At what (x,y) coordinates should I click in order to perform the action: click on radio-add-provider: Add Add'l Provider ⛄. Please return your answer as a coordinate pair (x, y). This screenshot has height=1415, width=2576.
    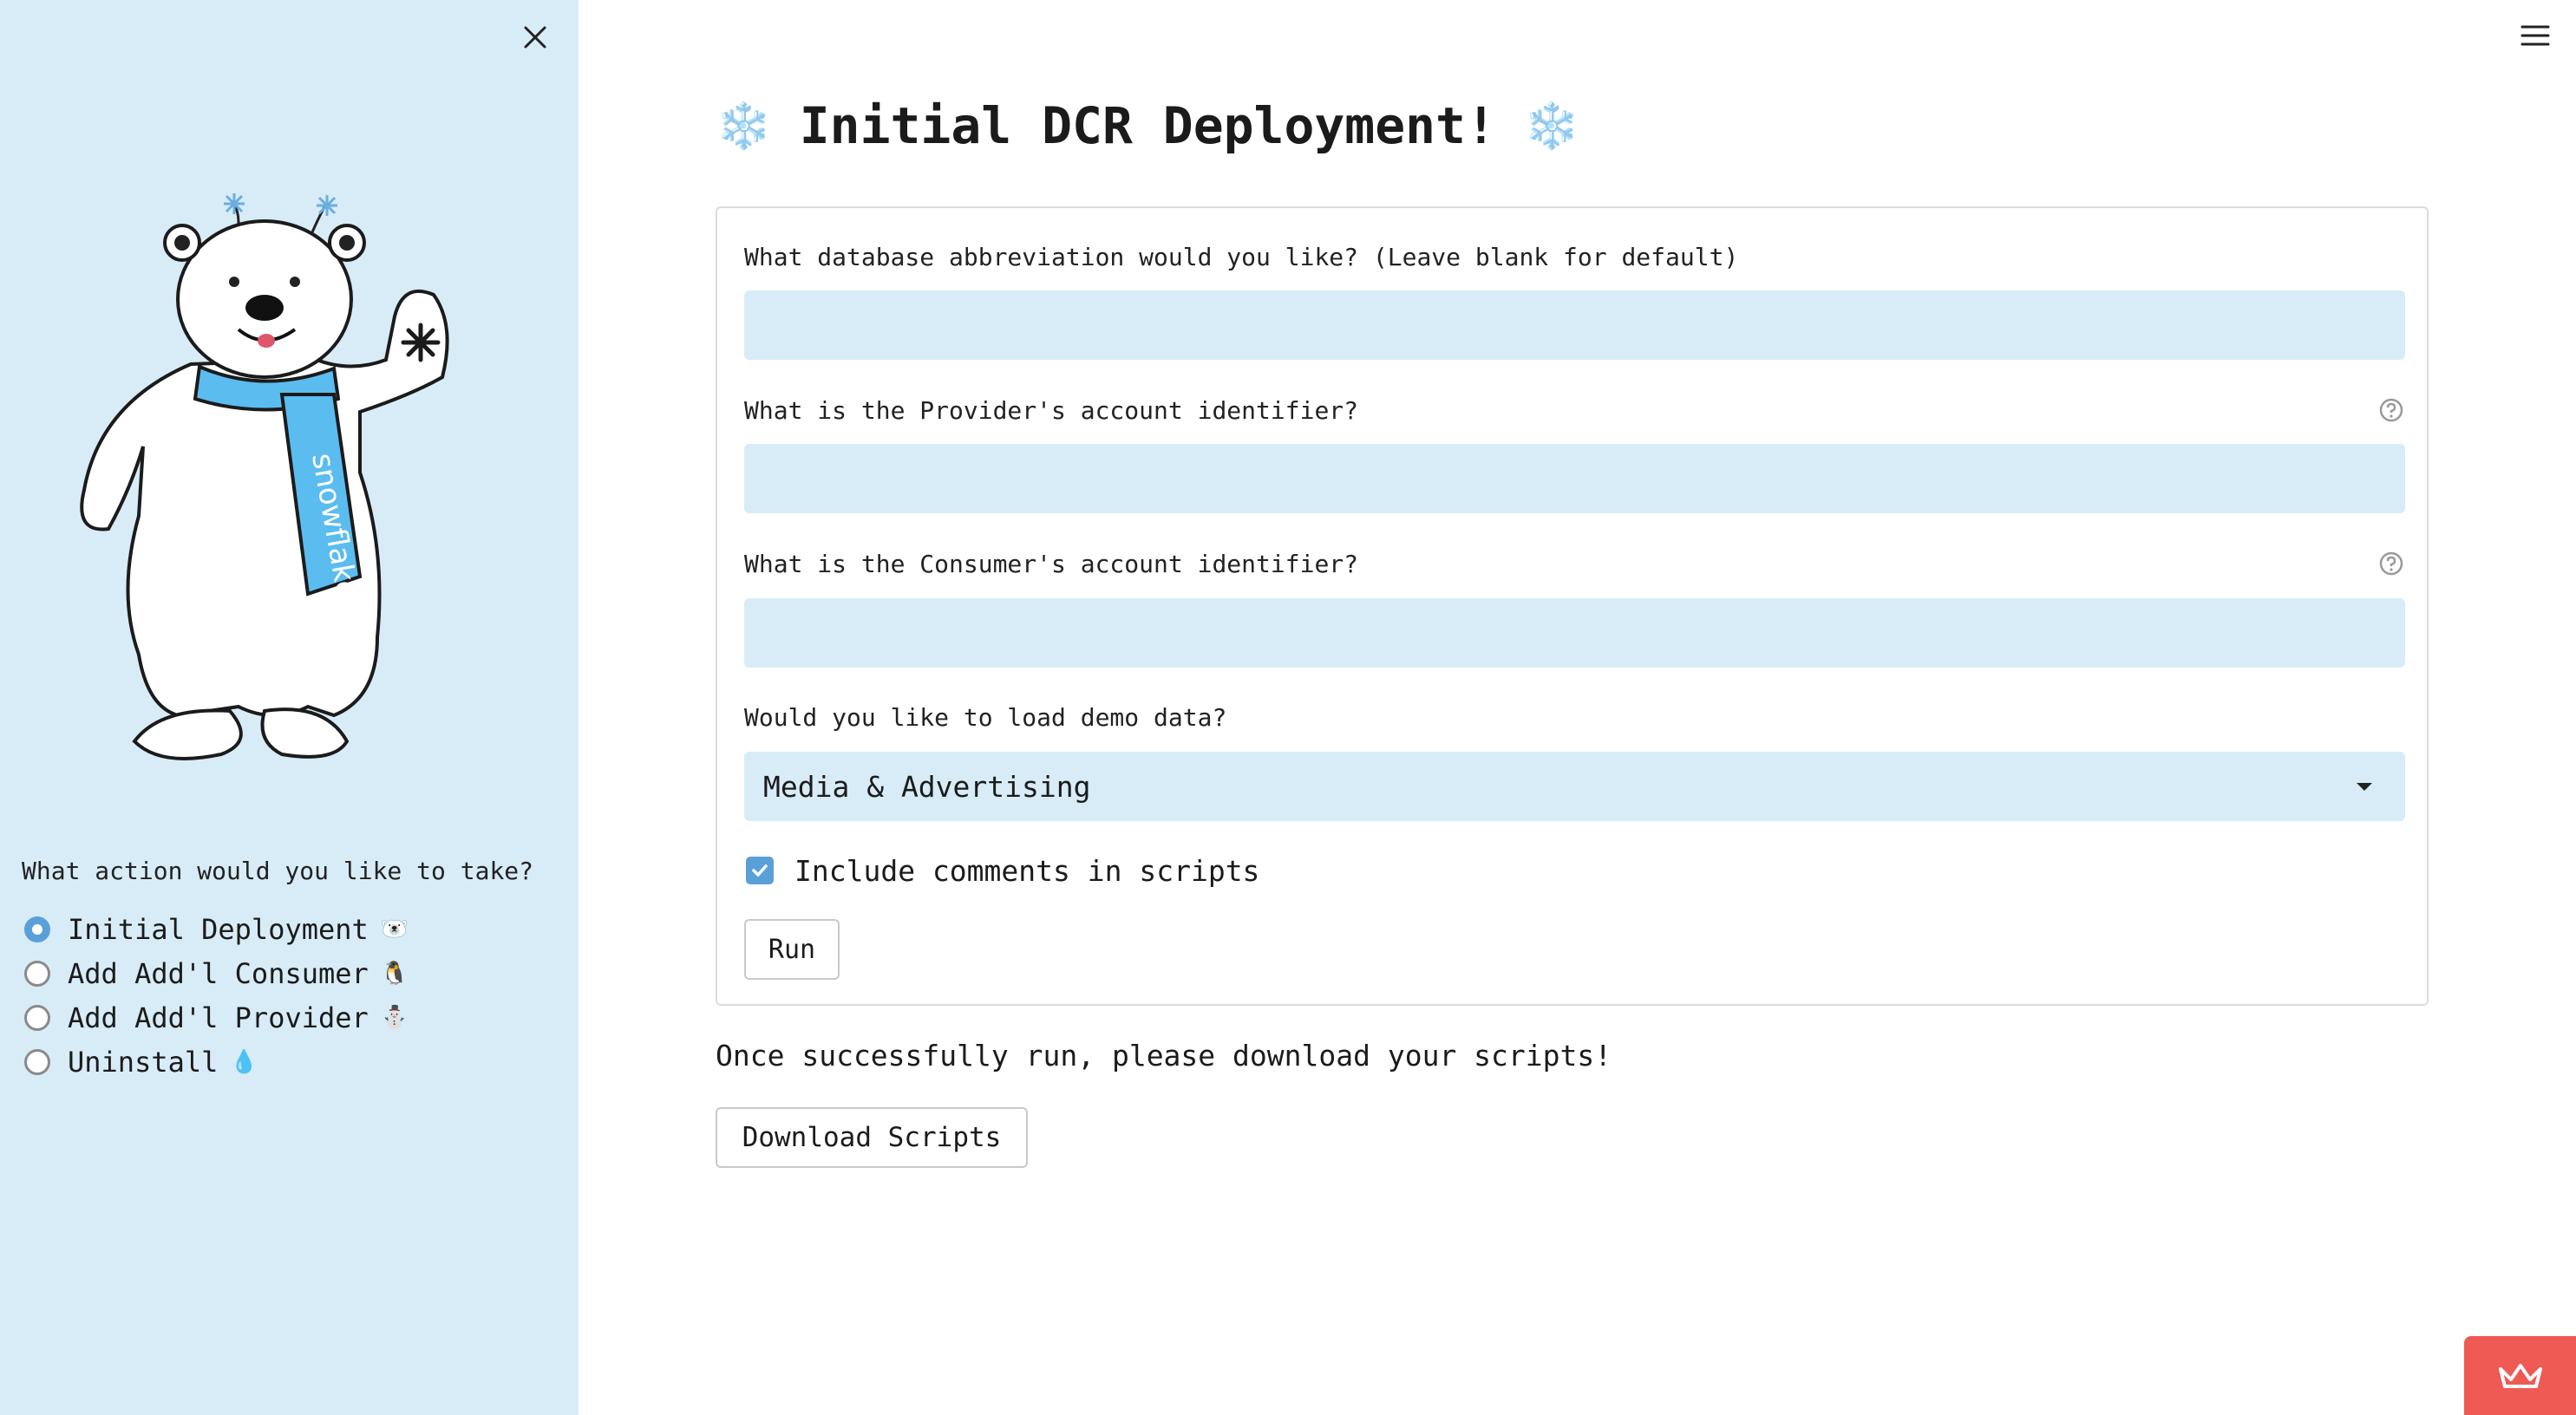
    Looking at the image, I should click on (216, 1018).